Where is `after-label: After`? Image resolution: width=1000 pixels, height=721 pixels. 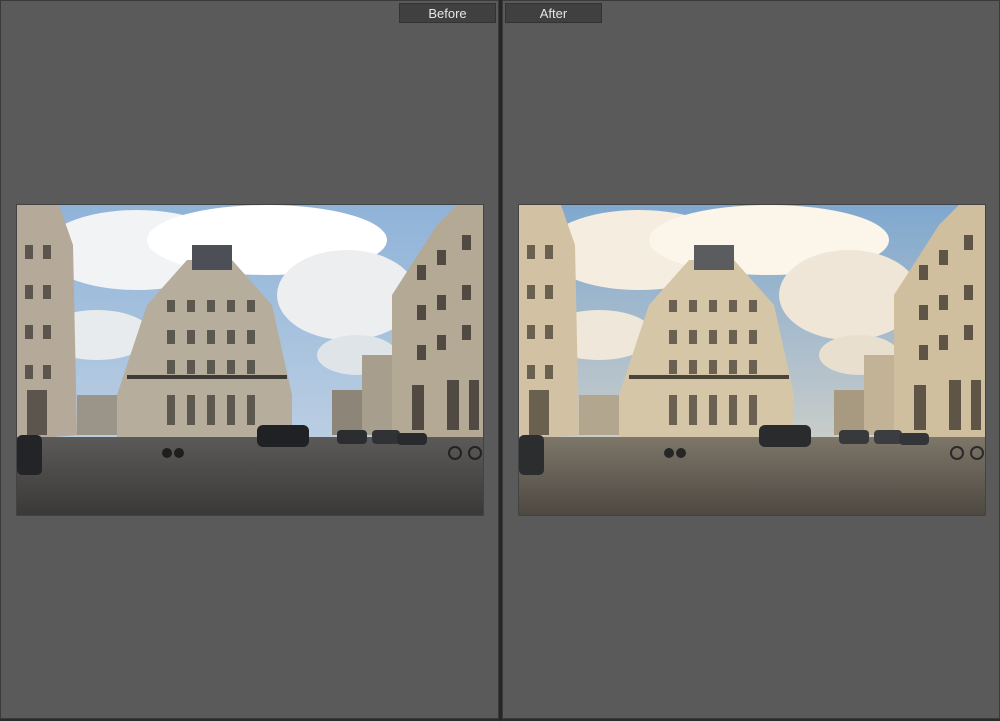 after-label: After is located at coordinates (553, 13).